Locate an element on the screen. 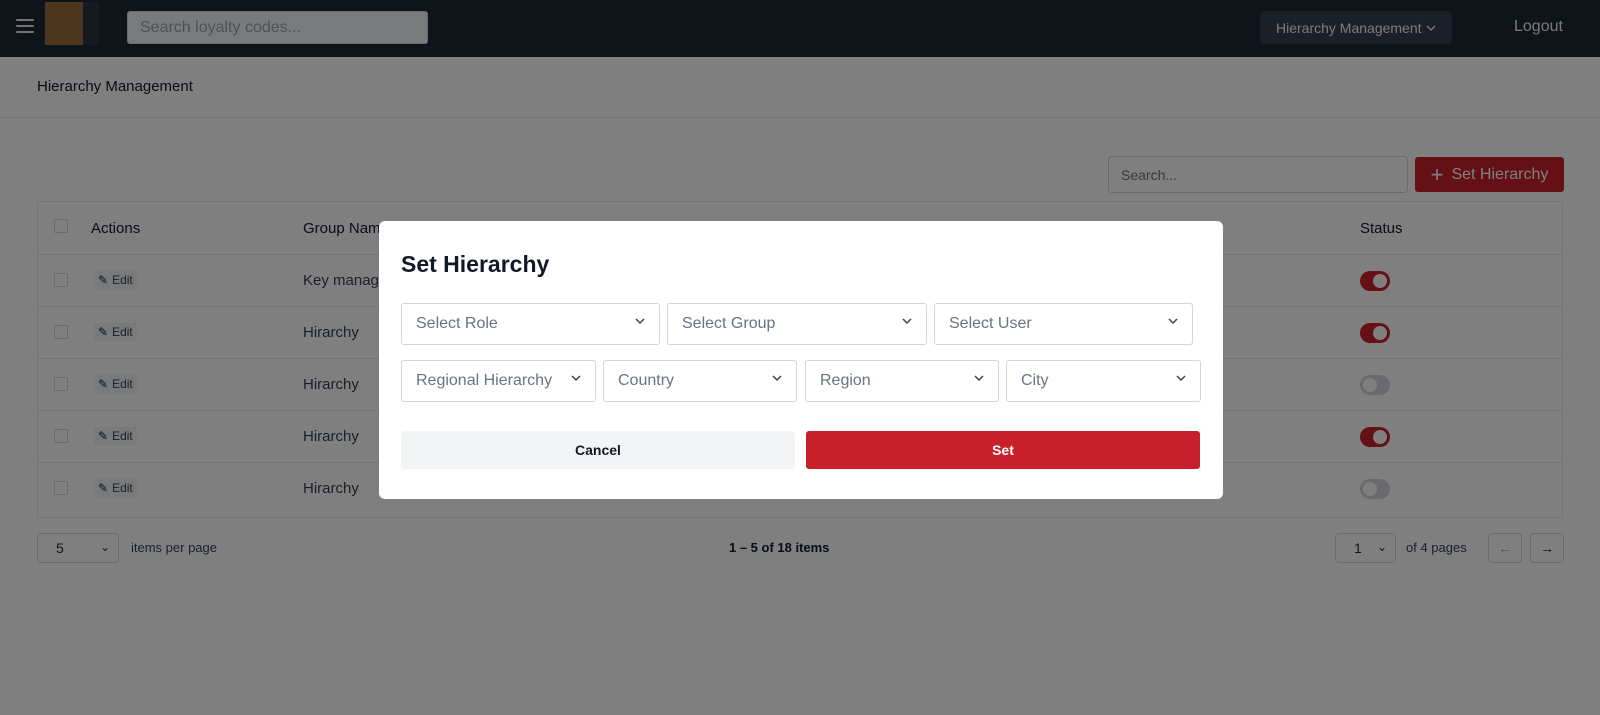 The height and width of the screenshot is (715, 1600). select-group-placeholder: Select Group is located at coordinates (729, 323).